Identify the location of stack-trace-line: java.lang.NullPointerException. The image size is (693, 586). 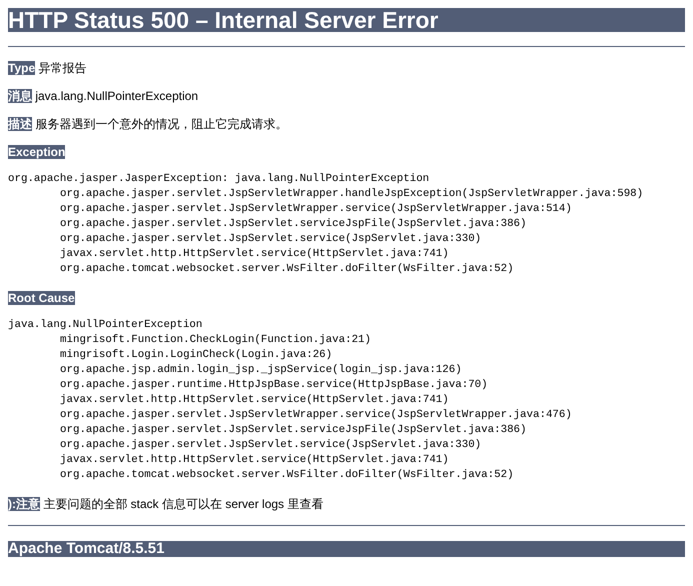
(106, 325).